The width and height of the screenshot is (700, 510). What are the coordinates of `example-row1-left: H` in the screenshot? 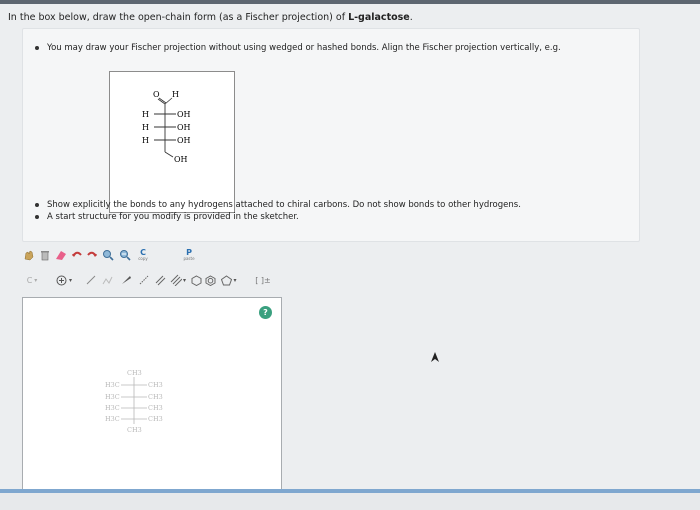 It's located at (145, 114).